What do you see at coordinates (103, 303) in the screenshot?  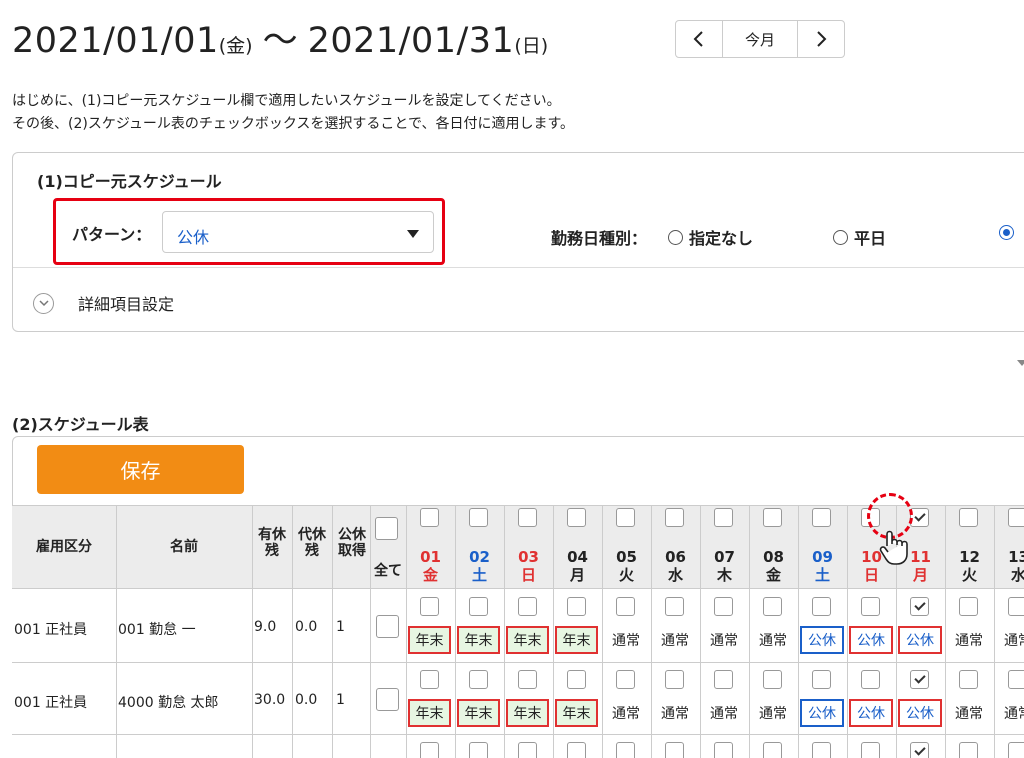 I see `detail-settings-toggle: 詳細項目設定` at bounding box center [103, 303].